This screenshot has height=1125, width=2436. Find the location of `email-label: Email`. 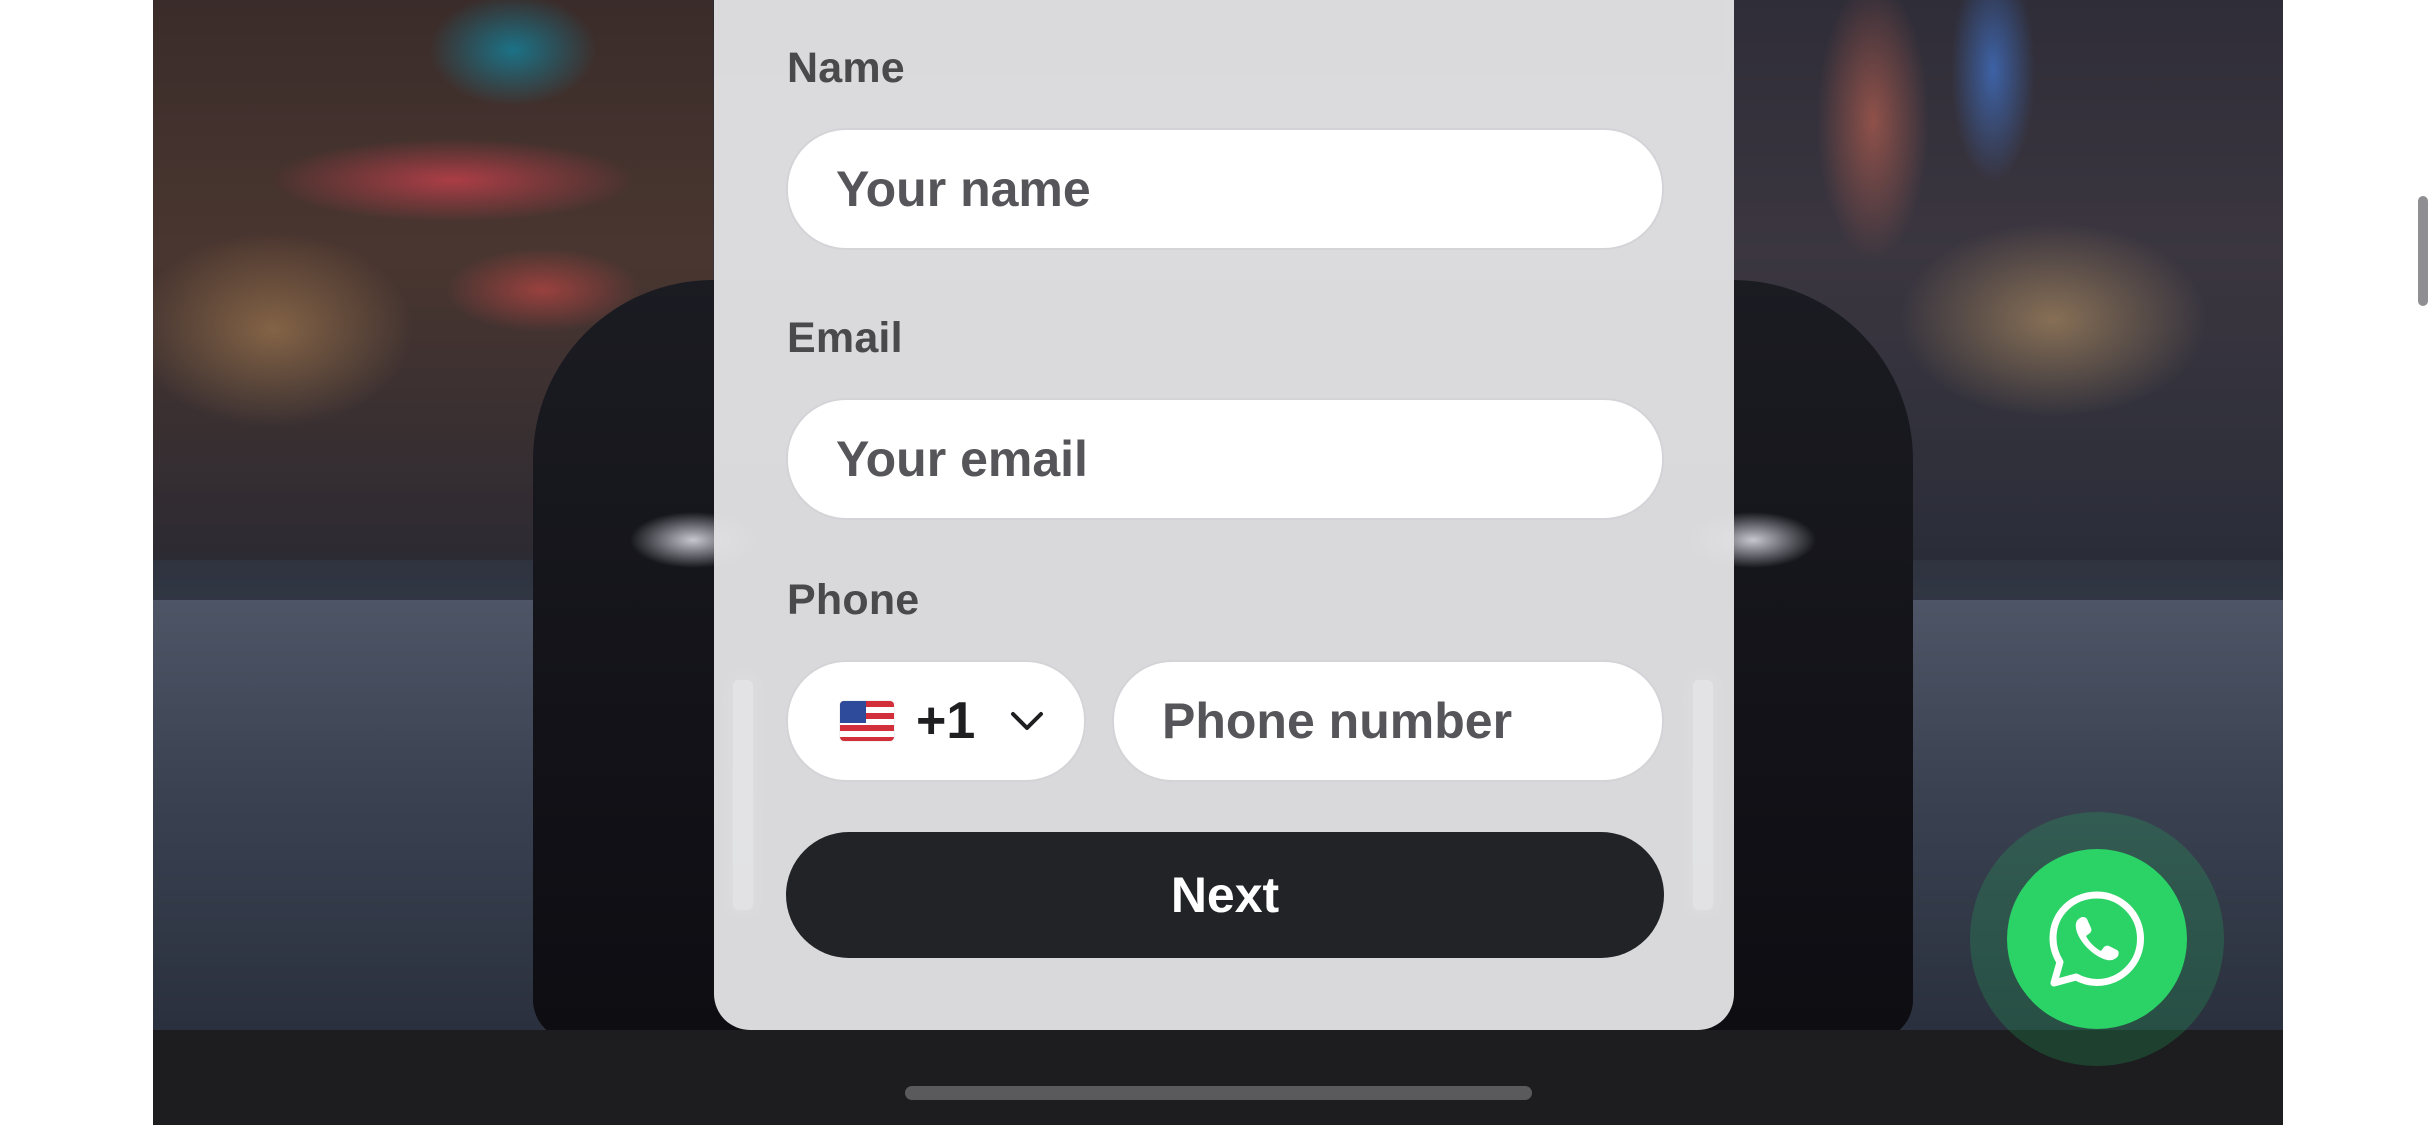

email-label: Email is located at coordinates (845, 338).